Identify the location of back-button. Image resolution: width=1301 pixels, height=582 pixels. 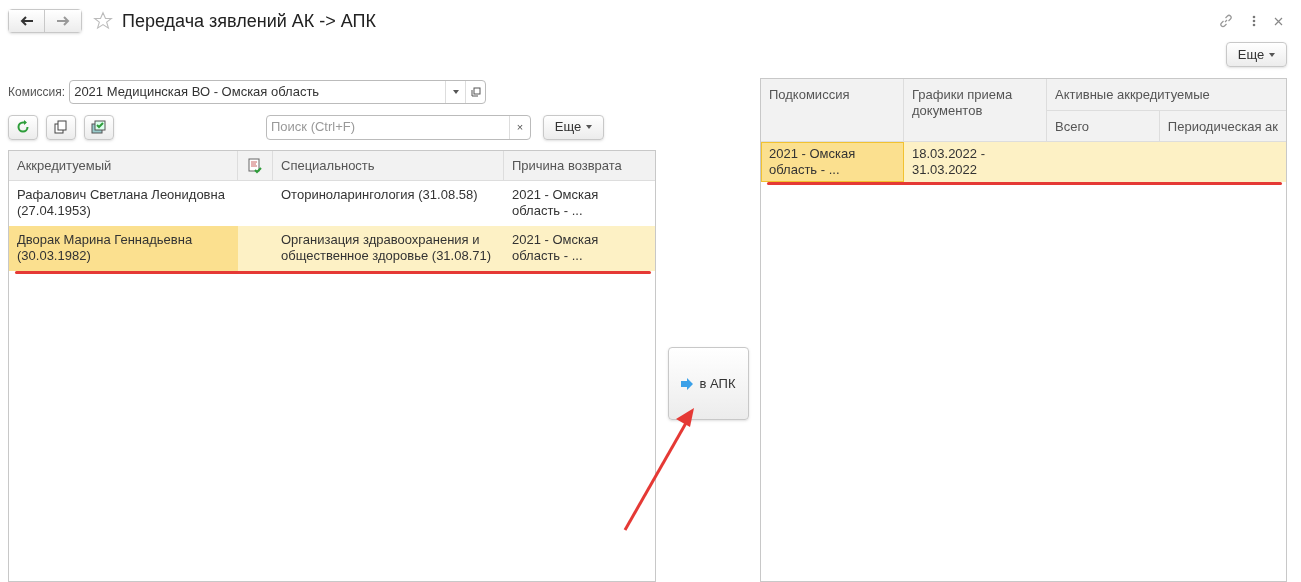
(27, 21).